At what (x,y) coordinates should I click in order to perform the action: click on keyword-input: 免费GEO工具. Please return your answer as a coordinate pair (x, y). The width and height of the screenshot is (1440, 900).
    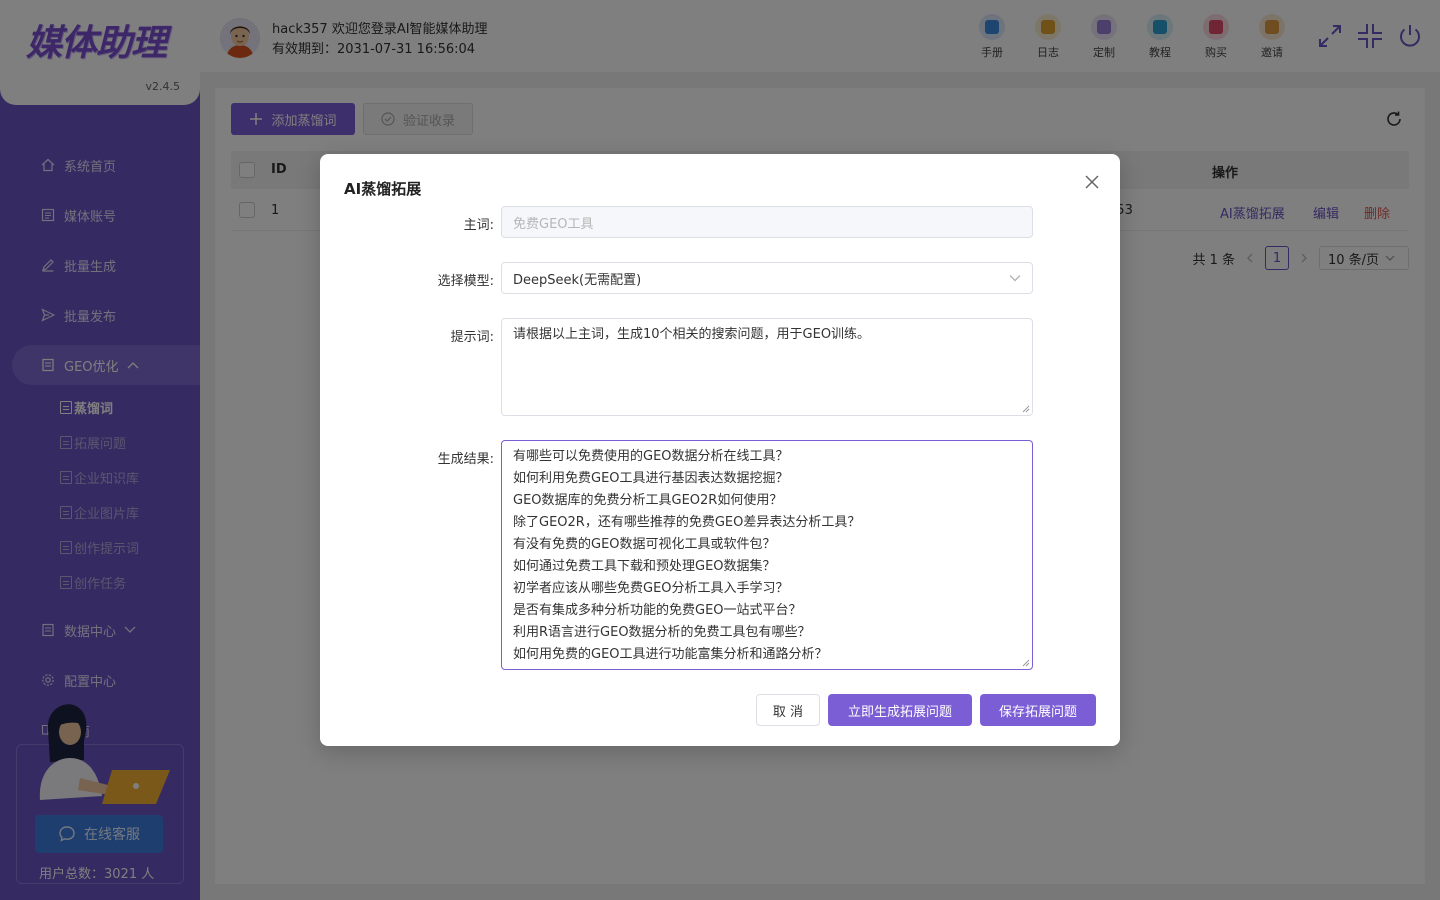
    Looking at the image, I should click on (767, 222).